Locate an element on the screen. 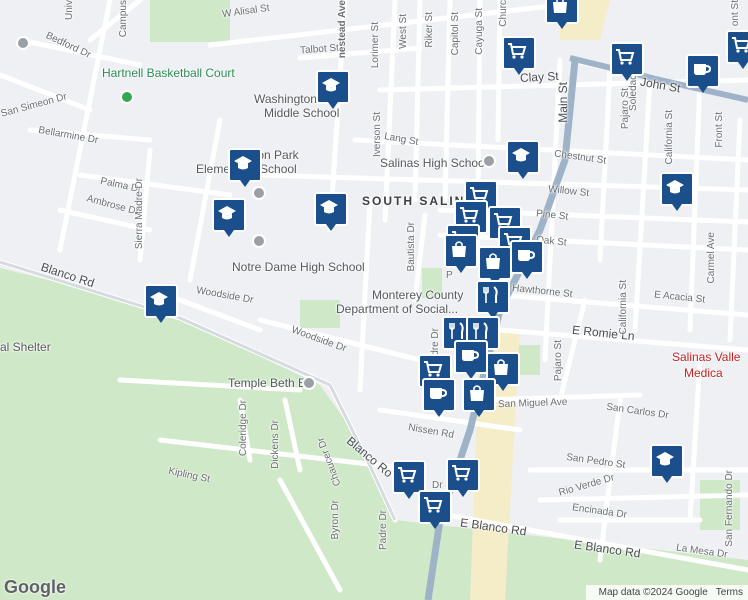  hospital-label: Salinas Valle is located at coordinates (706, 357).